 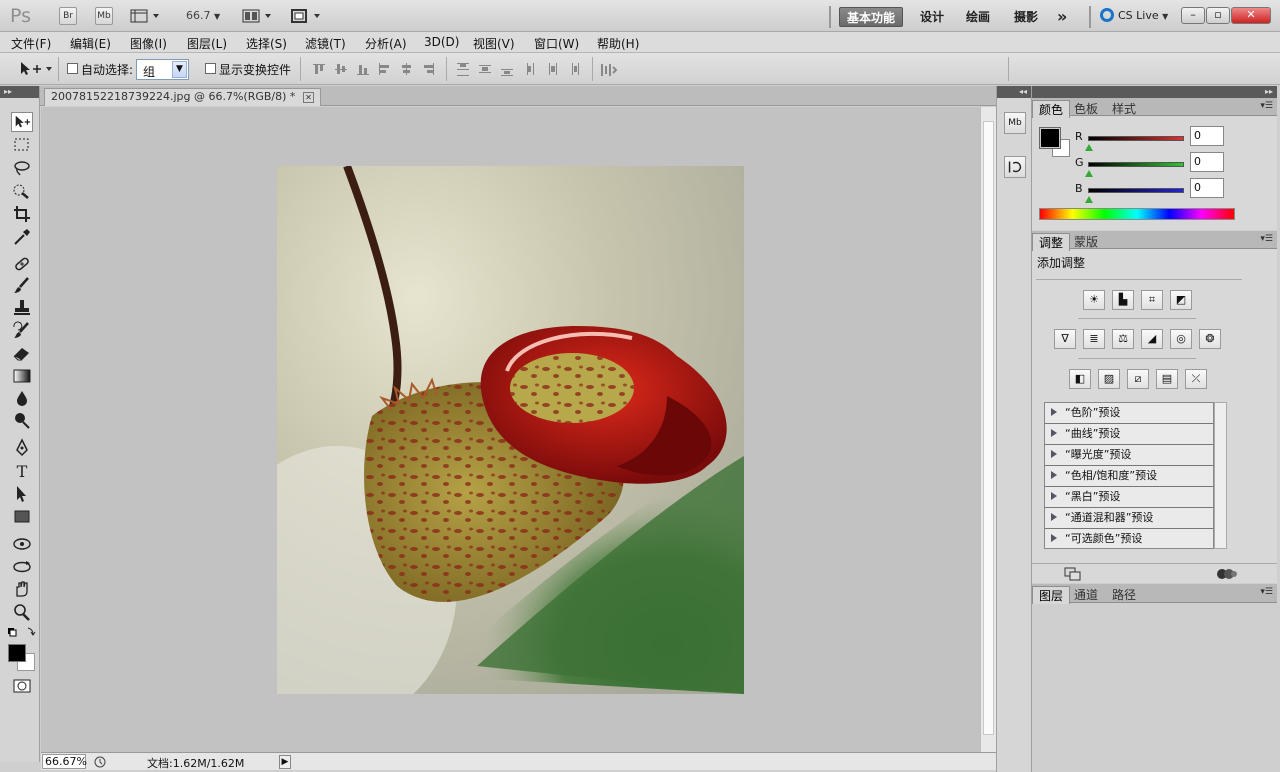 I want to click on menu-filter: 滤镜(T), so click(x=325, y=43).